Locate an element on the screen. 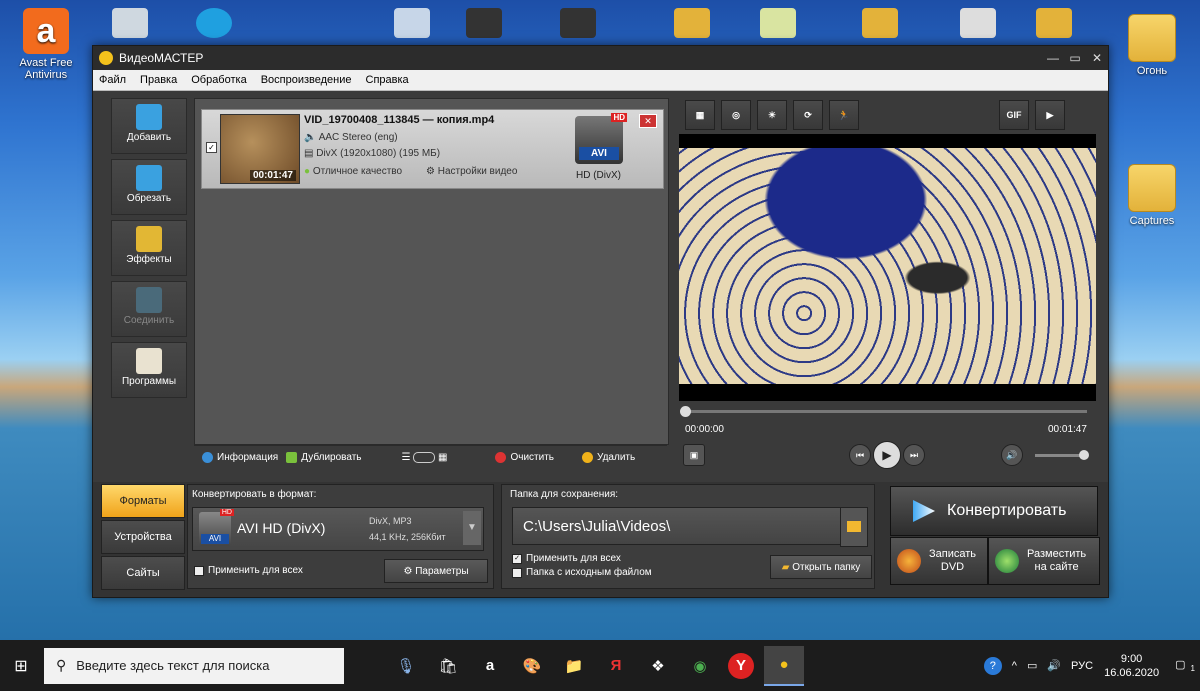 The width and height of the screenshot is (1200, 691). brightness-icon: ☀ is located at coordinates (772, 115).